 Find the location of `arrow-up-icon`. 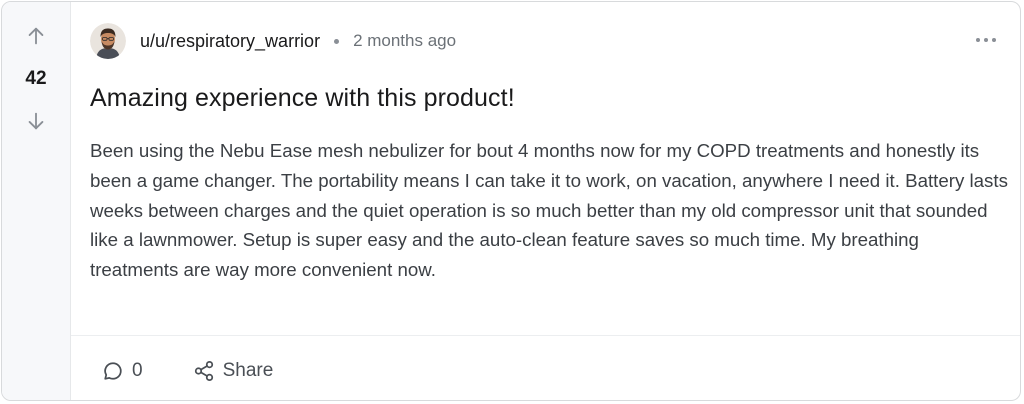

arrow-up-icon is located at coordinates (36, 36).